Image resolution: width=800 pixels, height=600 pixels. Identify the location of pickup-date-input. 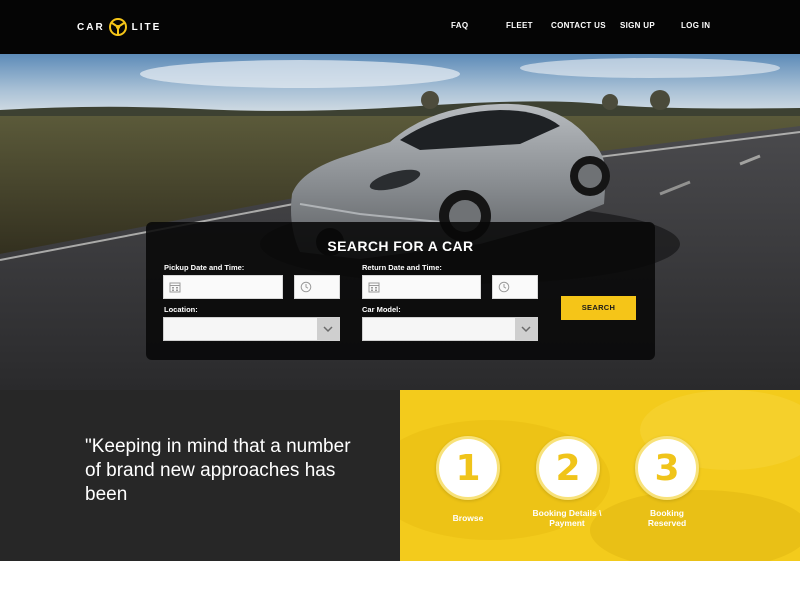
(223, 287).